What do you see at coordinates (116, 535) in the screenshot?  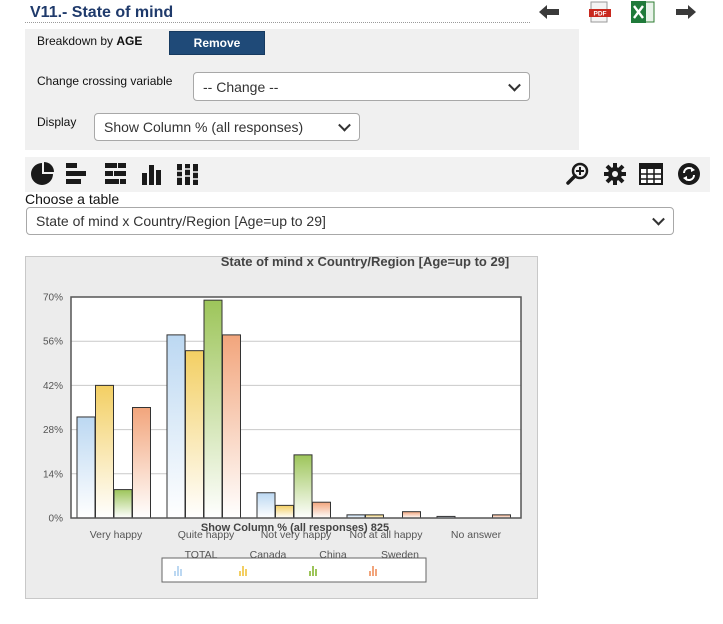 I see `x-tick-label: Very happy` at bounding box center [116, 535].